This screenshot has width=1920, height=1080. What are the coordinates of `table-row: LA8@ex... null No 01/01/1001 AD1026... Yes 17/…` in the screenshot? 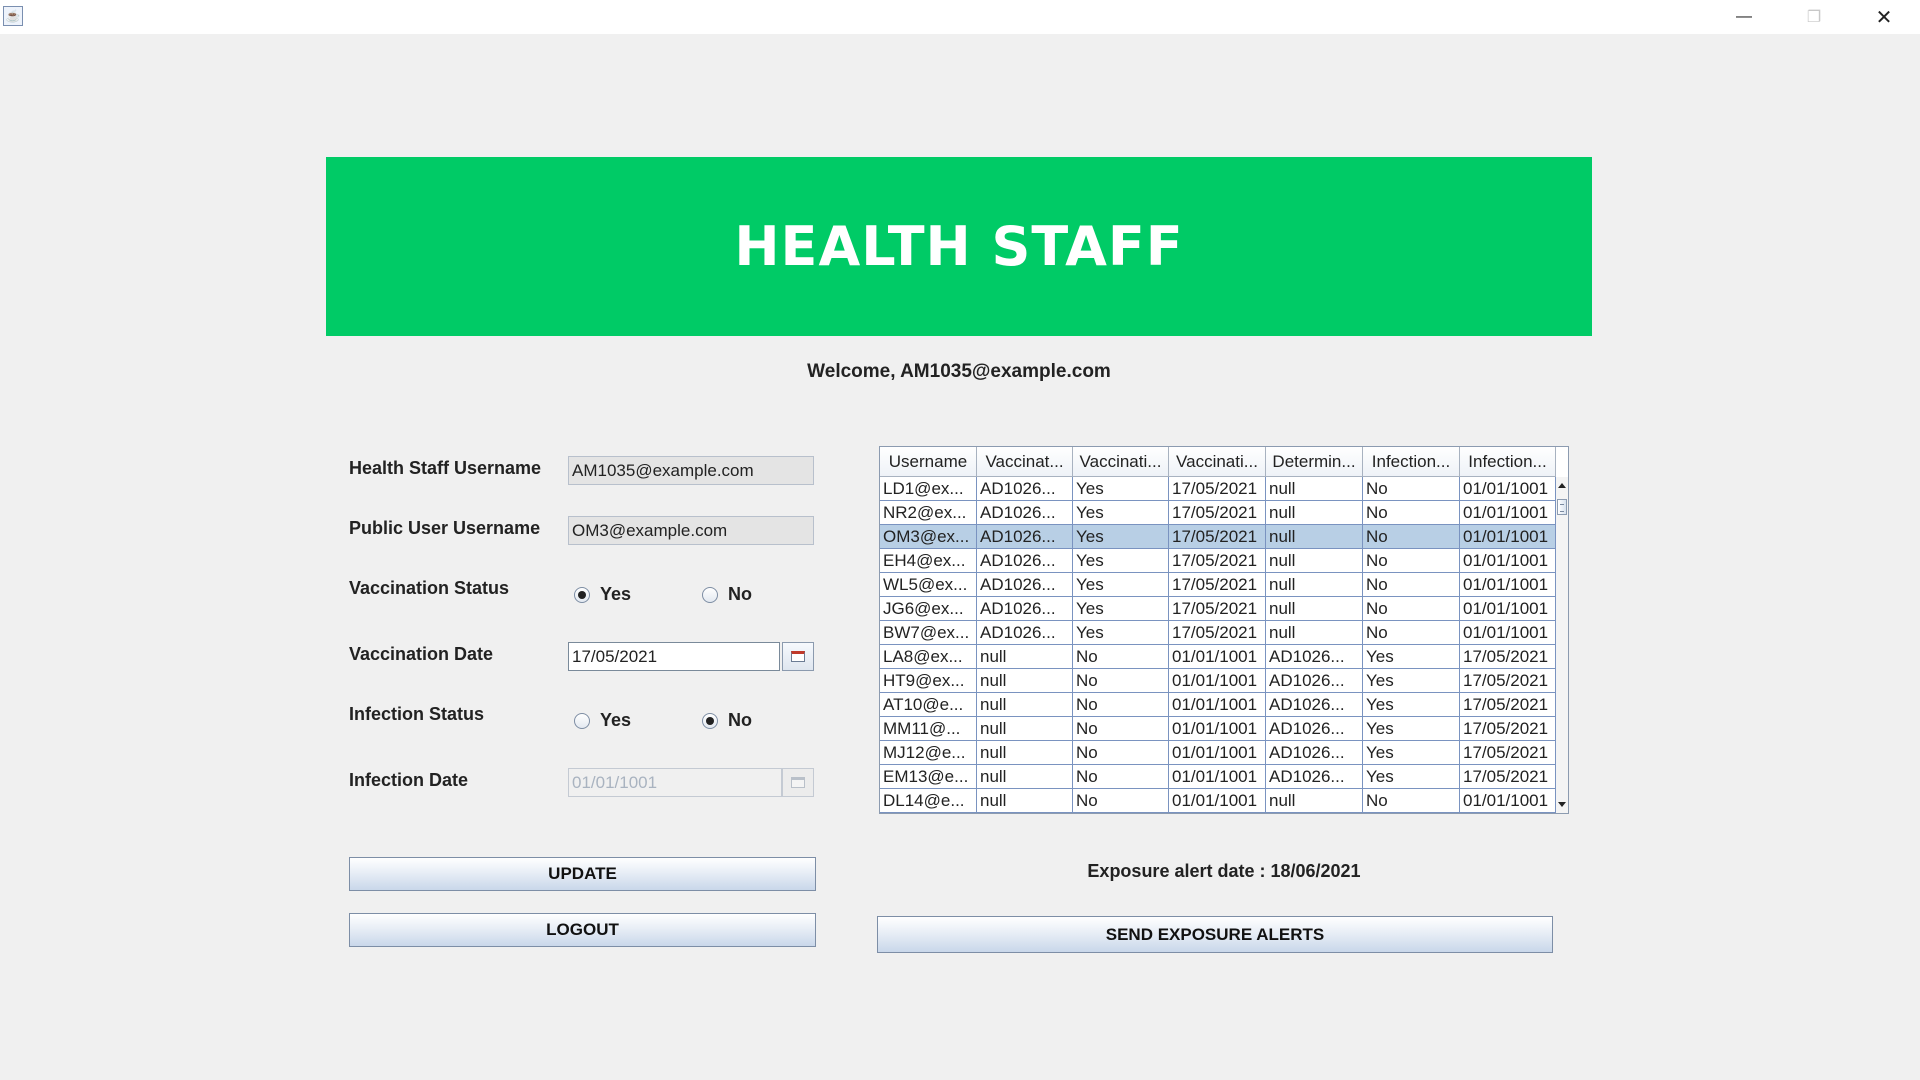 It's located at (1218, 657).